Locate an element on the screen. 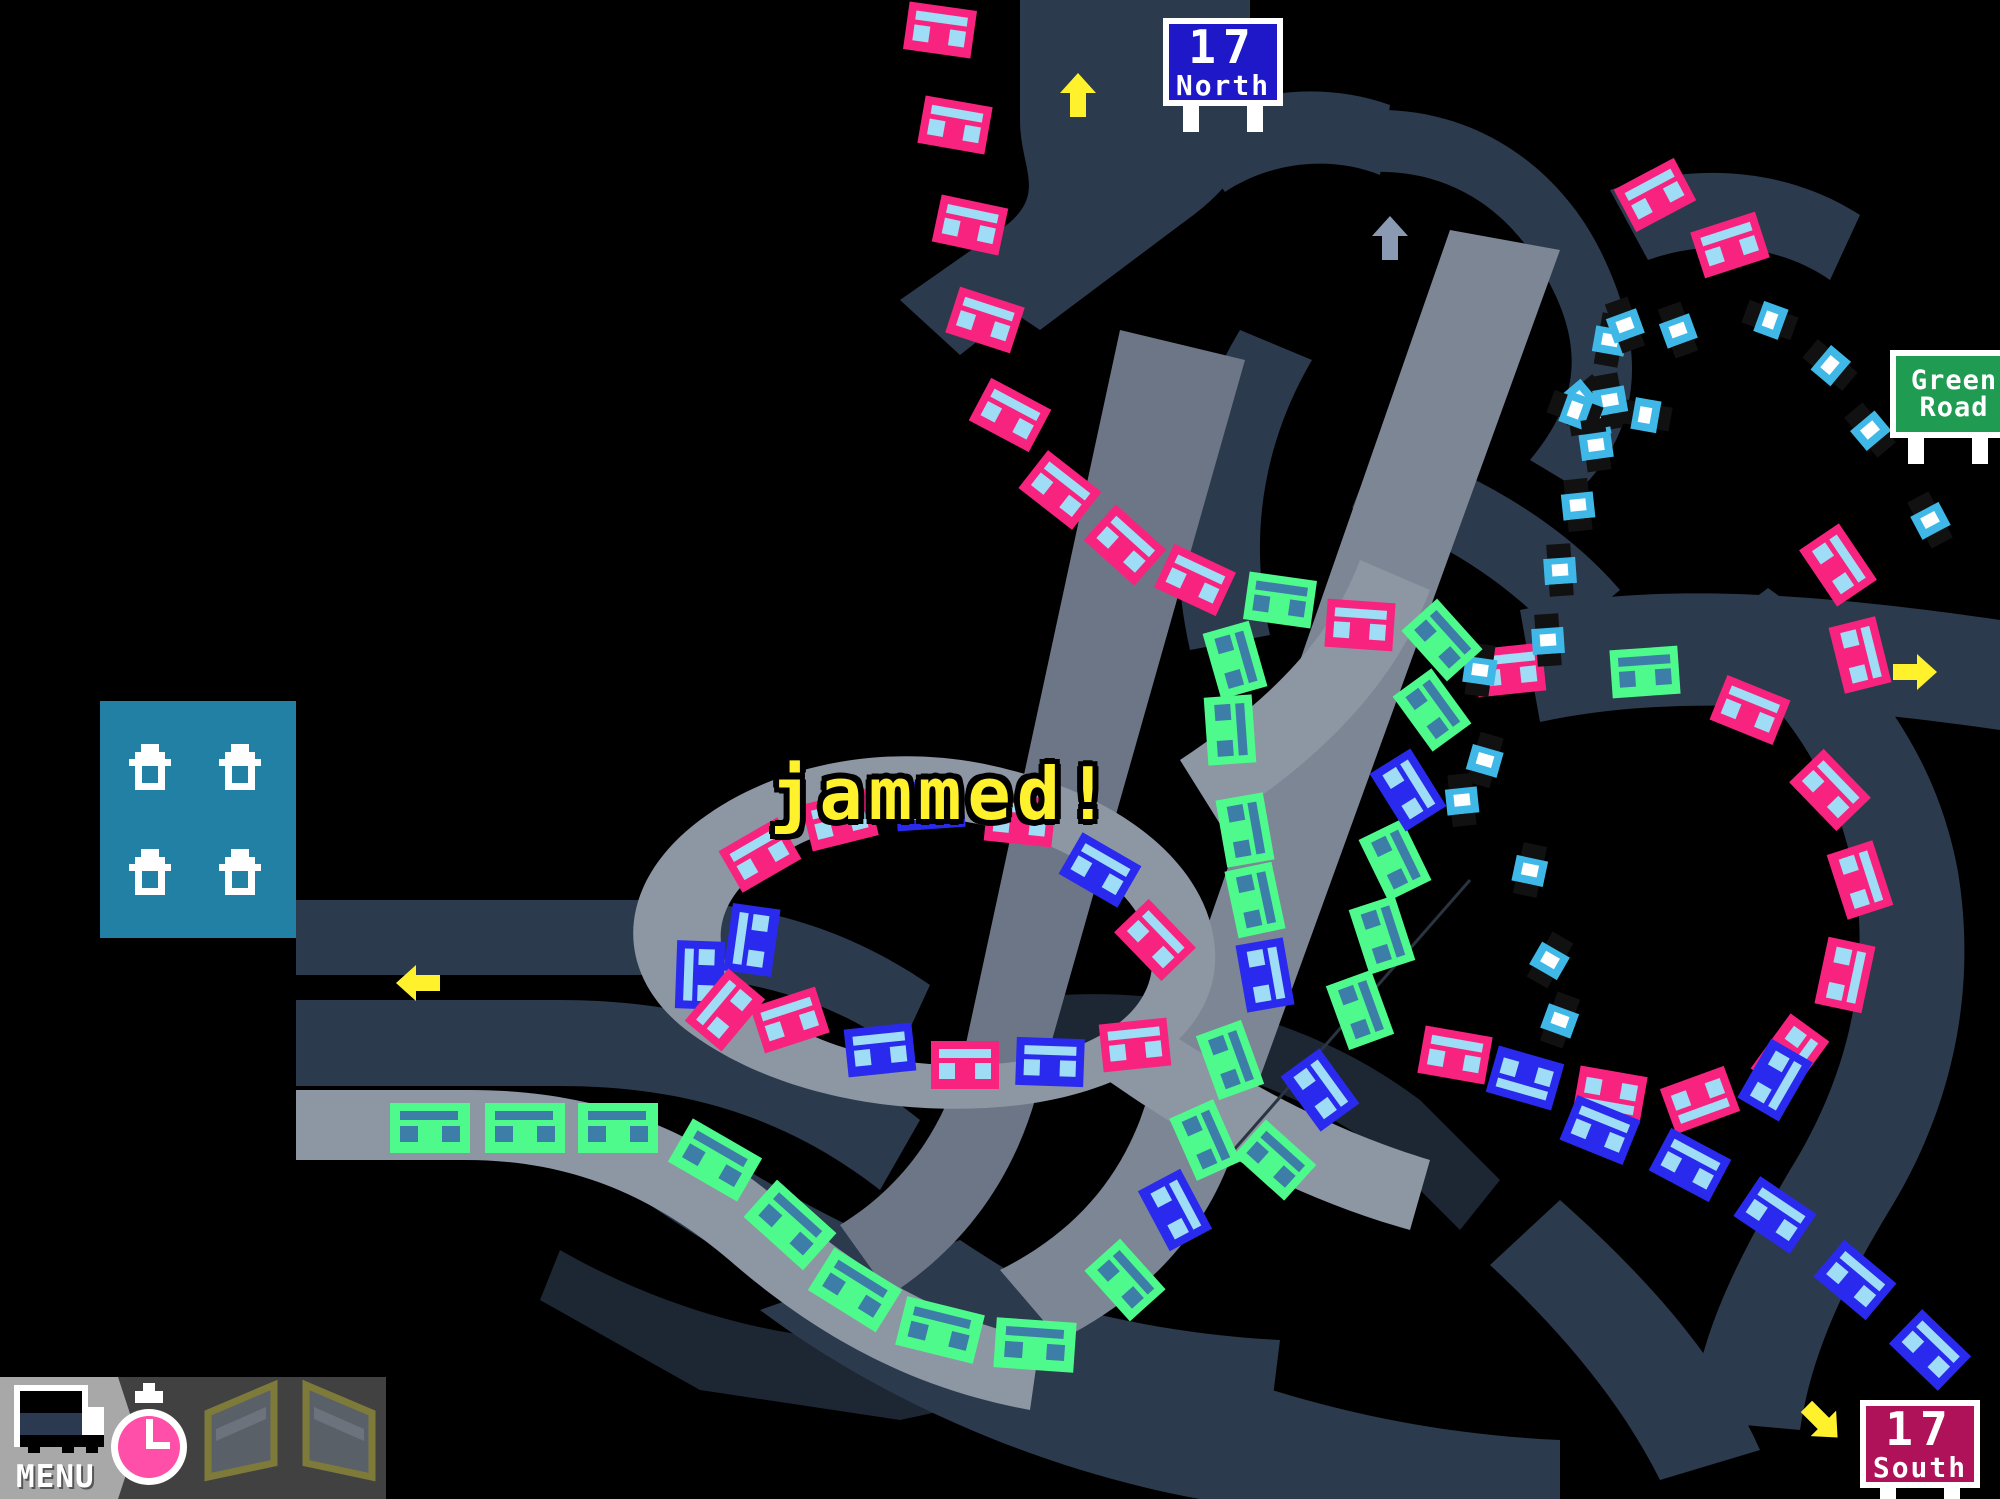  sign-board: 17 North is located at coordinates (1223, 62).